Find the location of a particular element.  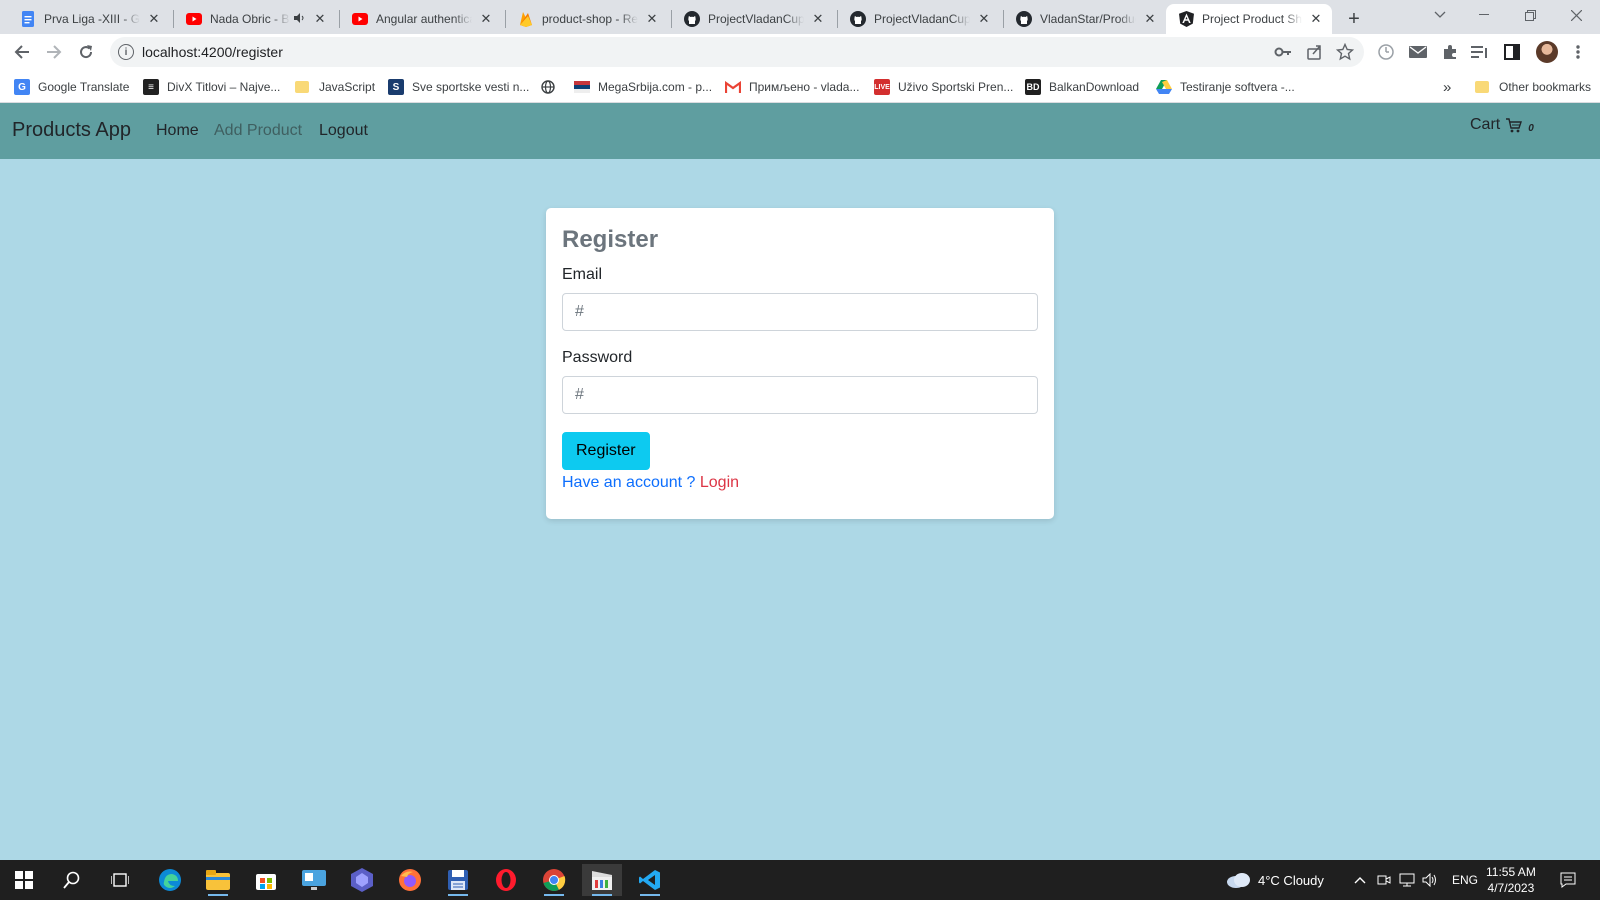

have-account-line: Have an account ? Login is located at coordinates (800, 483).